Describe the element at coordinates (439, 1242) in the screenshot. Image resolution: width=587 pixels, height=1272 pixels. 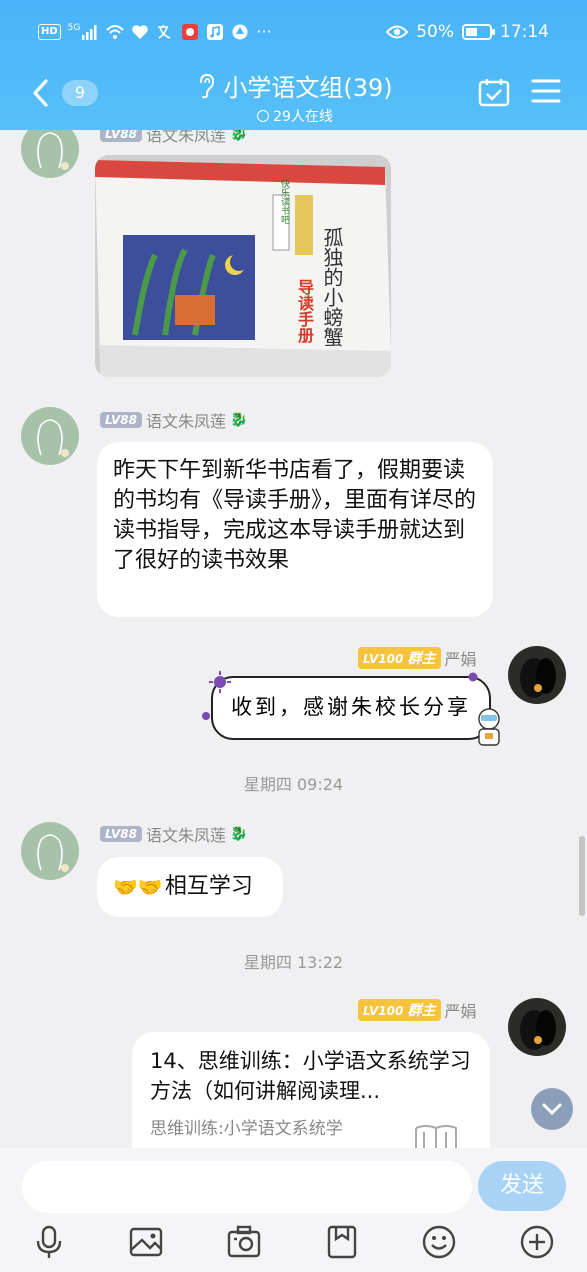
I see `emoji-icon` at that location.